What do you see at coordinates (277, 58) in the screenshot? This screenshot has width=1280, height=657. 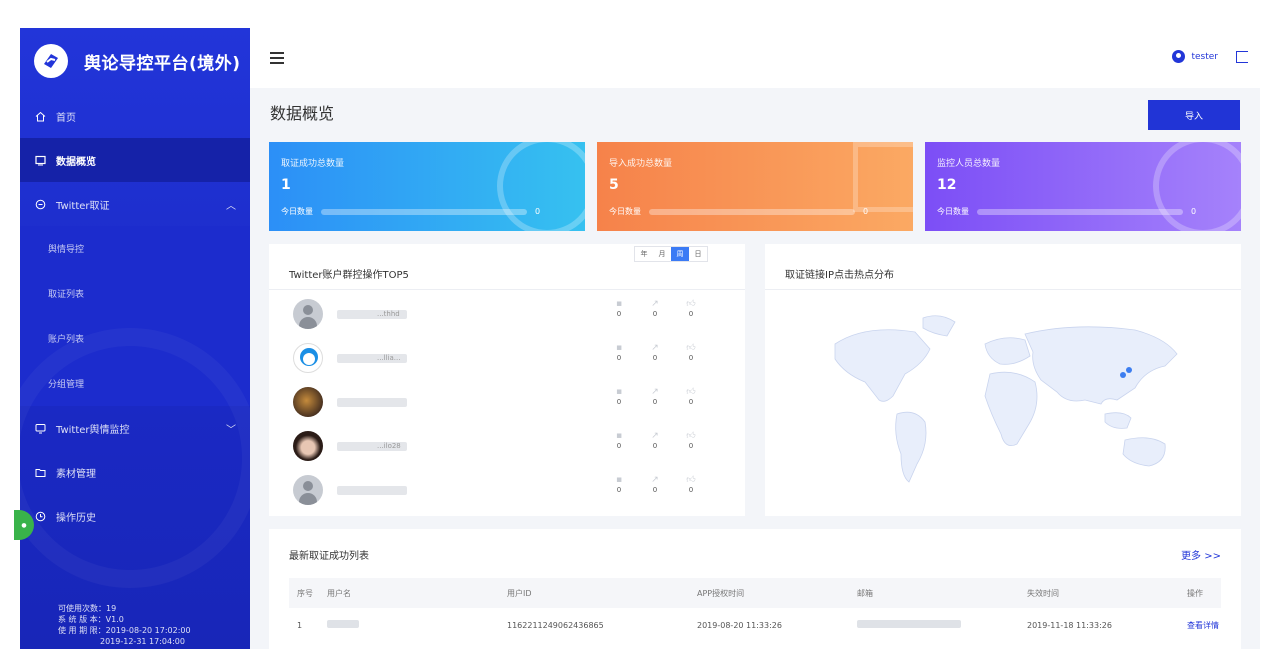 I see `menu-toggle-icon` at bounding box center [277, 58].